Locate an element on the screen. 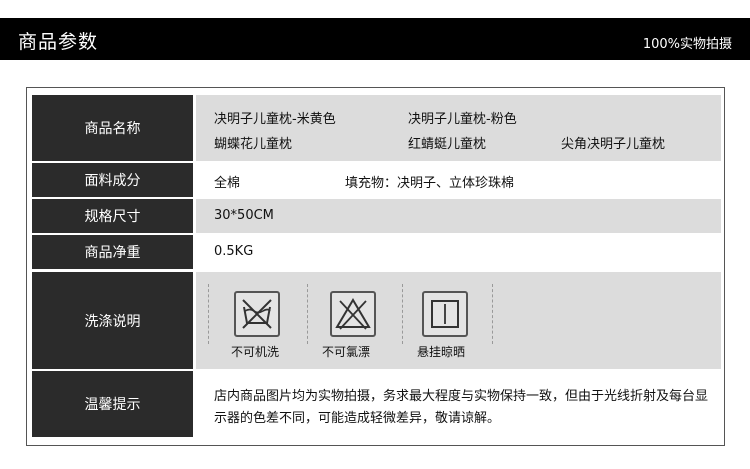  authenticity-note: 100%实物拍摄 is located at coordinates (687, 44).